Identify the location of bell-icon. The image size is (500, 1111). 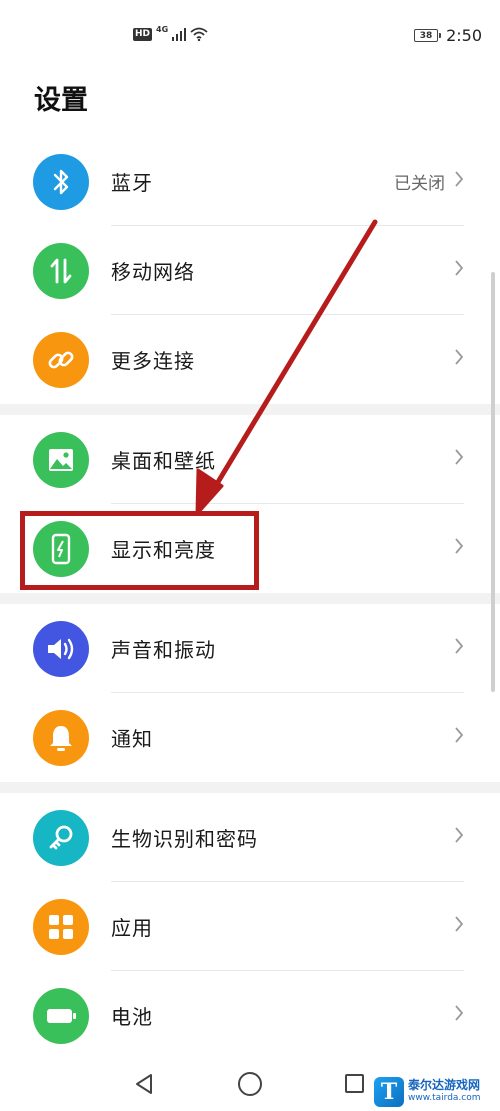
(61, 738).